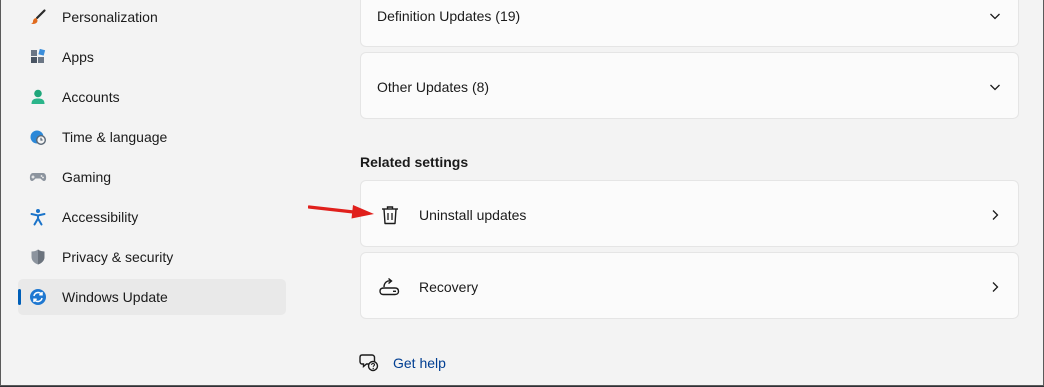  I want to click on annotation-arrow, so click(341, 212).